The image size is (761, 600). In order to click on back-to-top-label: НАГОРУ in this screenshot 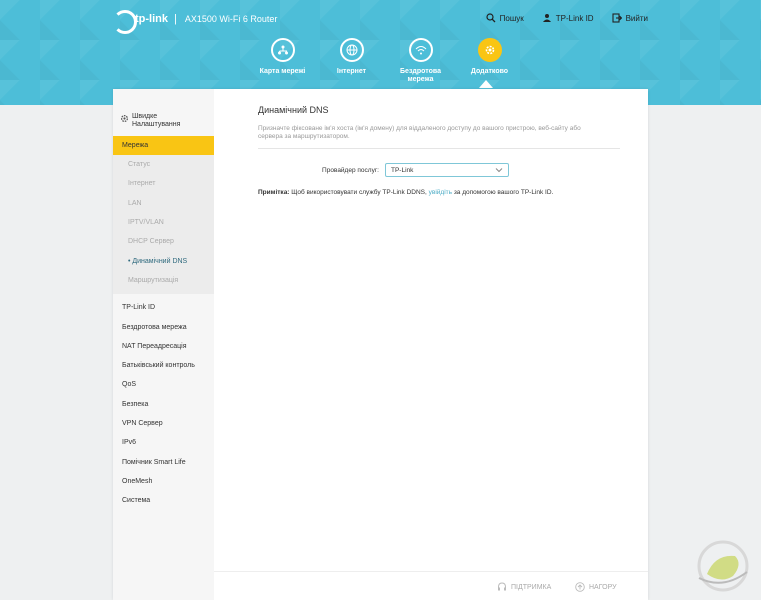, I will do `click(603, 587)`.